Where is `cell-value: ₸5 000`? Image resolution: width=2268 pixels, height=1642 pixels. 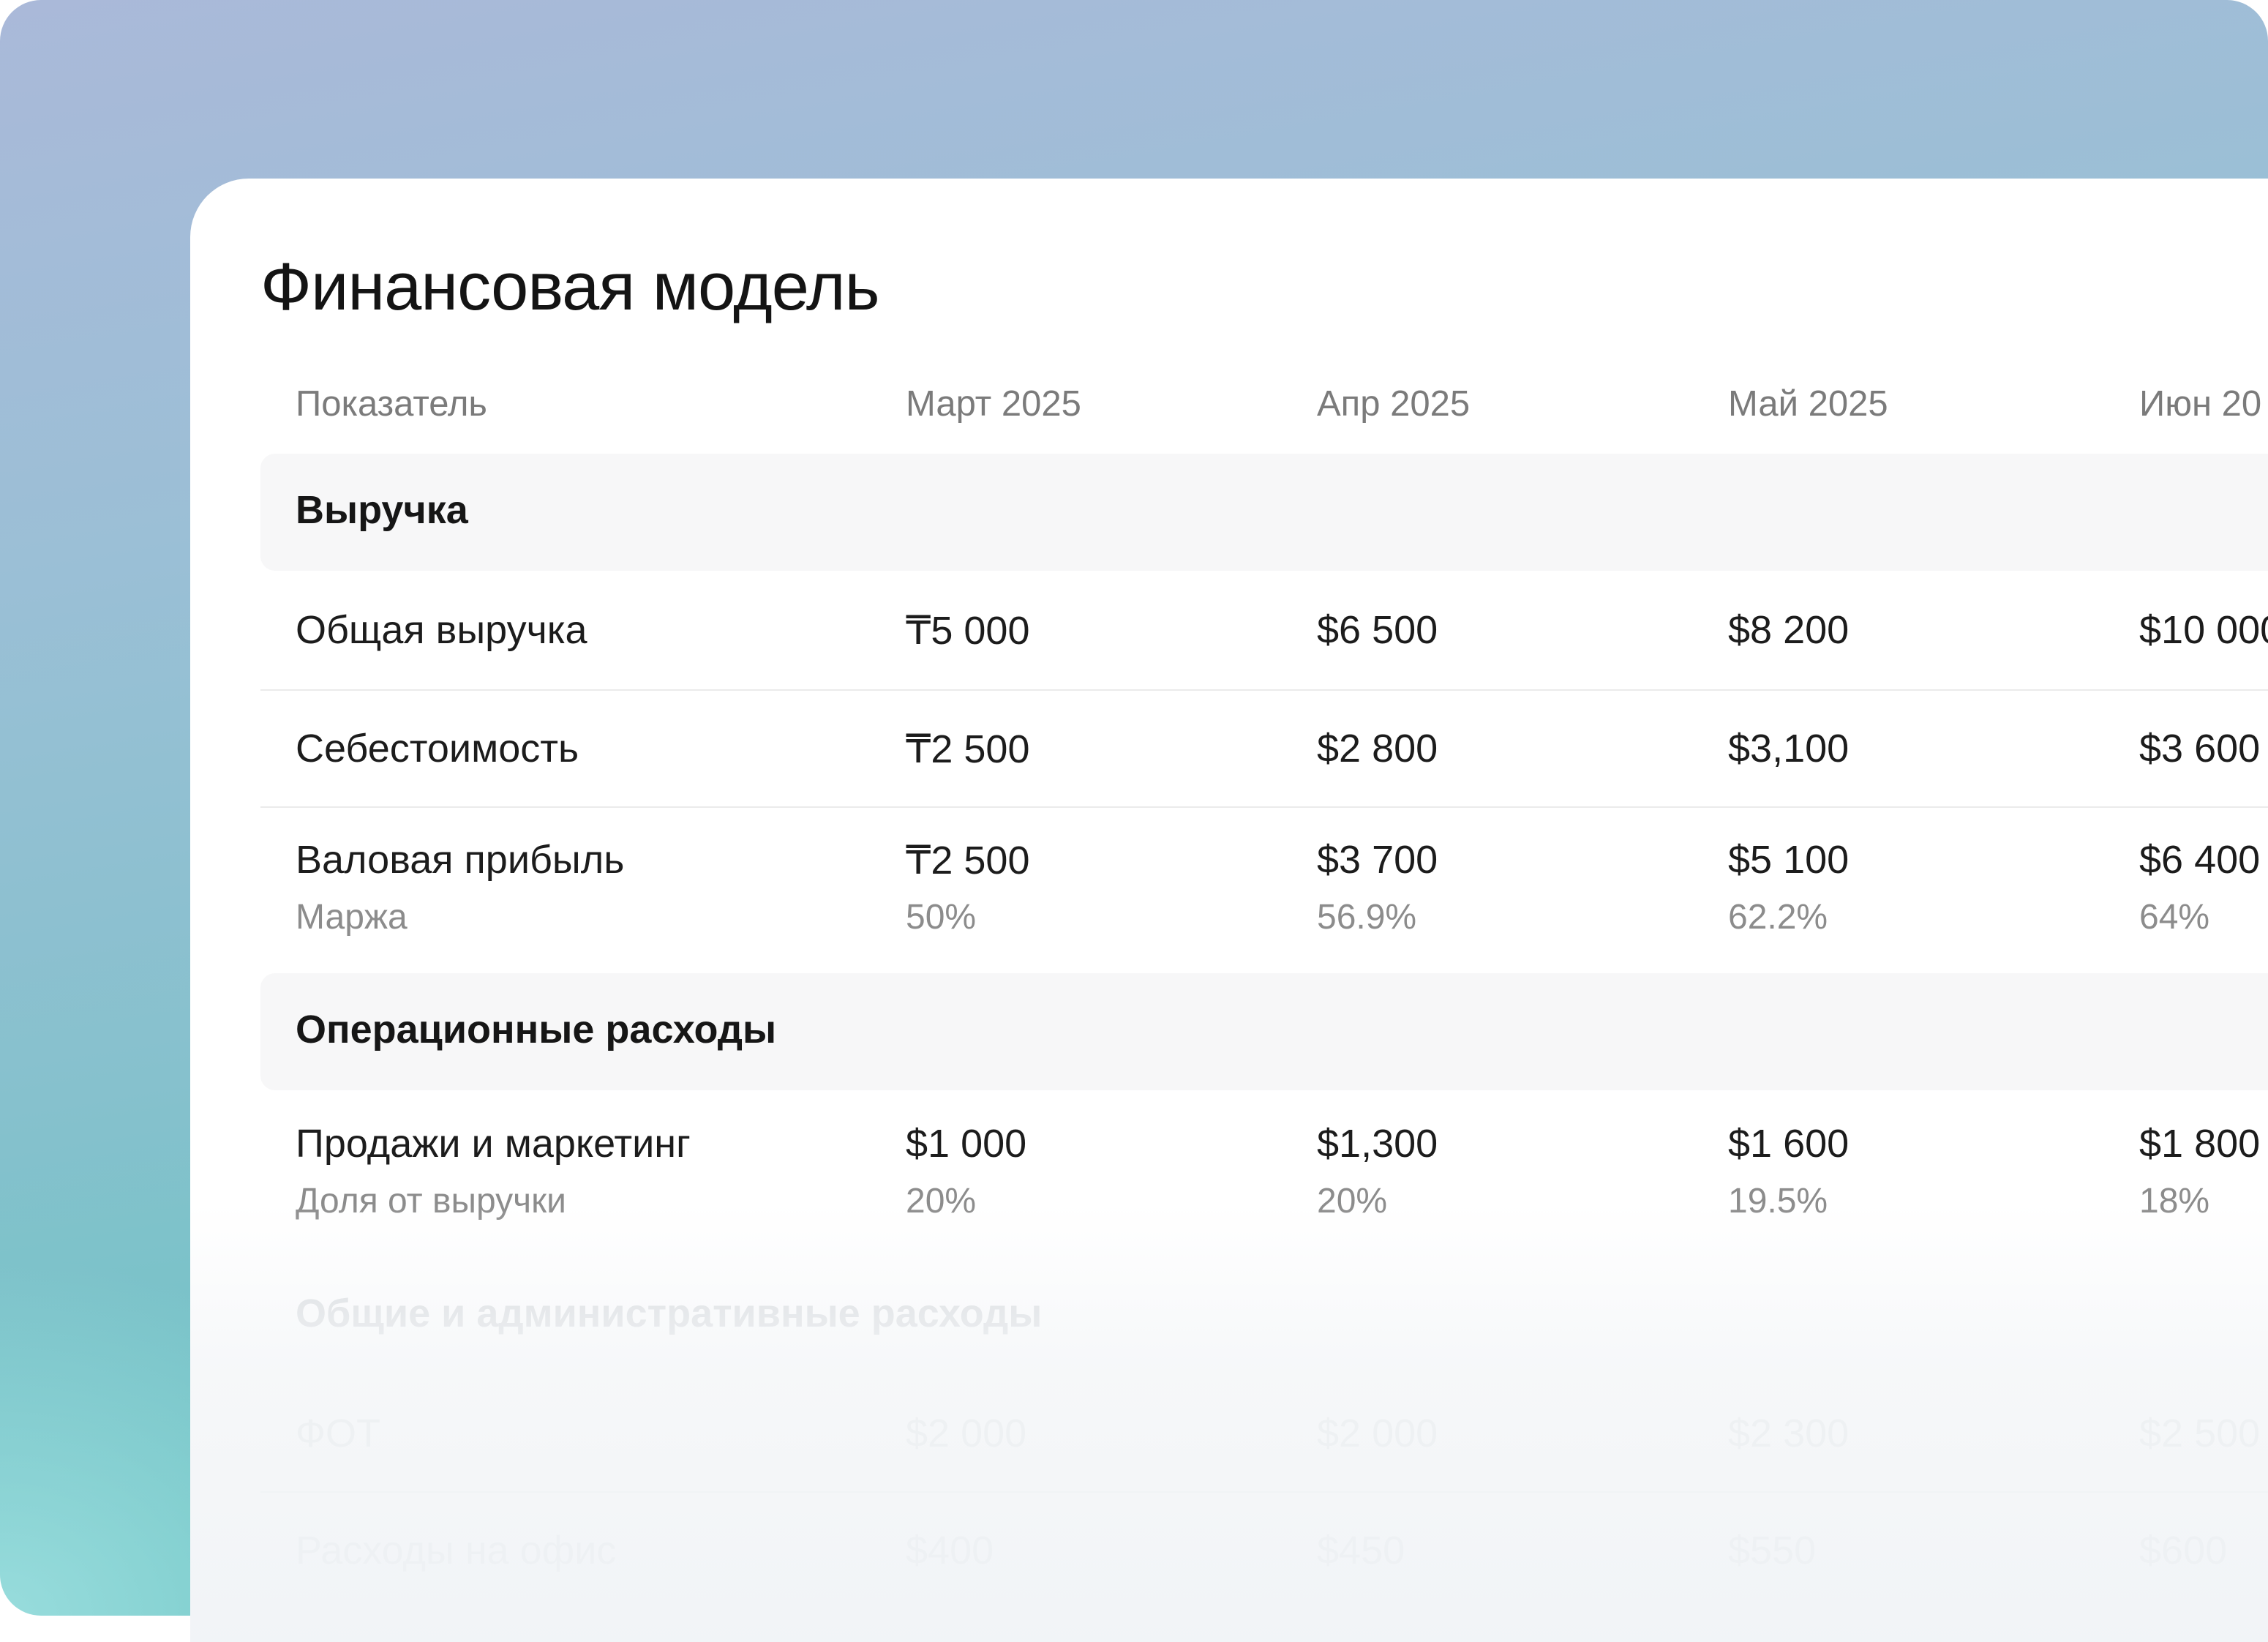
cell-value: ₸5 000 is located at coordinates (968, 631).